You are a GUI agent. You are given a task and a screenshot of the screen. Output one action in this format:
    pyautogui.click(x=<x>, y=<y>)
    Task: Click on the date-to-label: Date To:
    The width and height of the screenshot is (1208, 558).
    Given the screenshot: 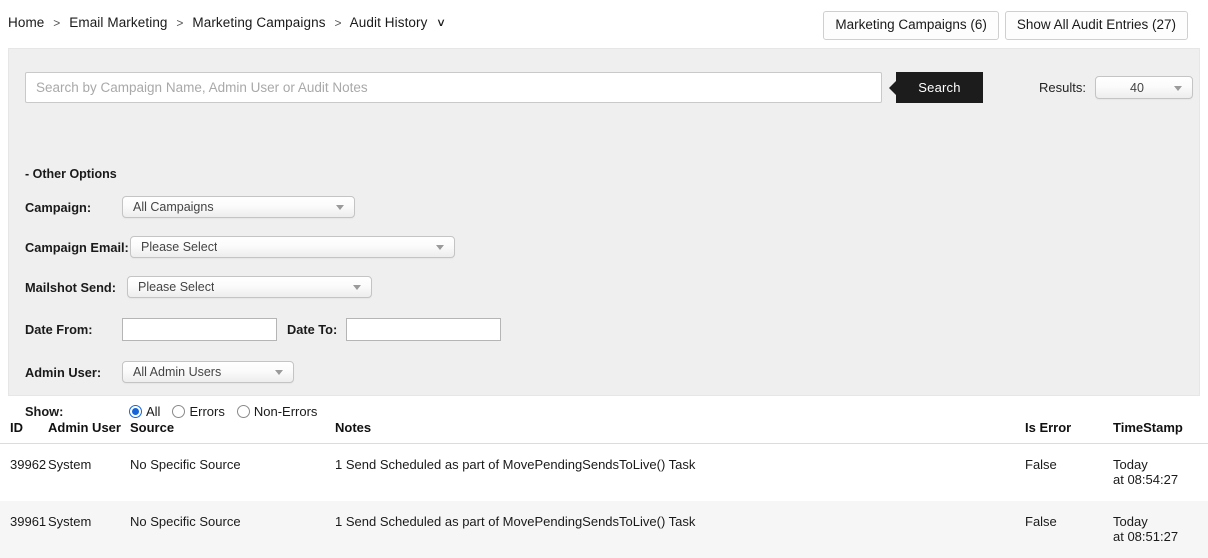 What is the action you would take?
    pyautogui.click(x=312, y=329)
    